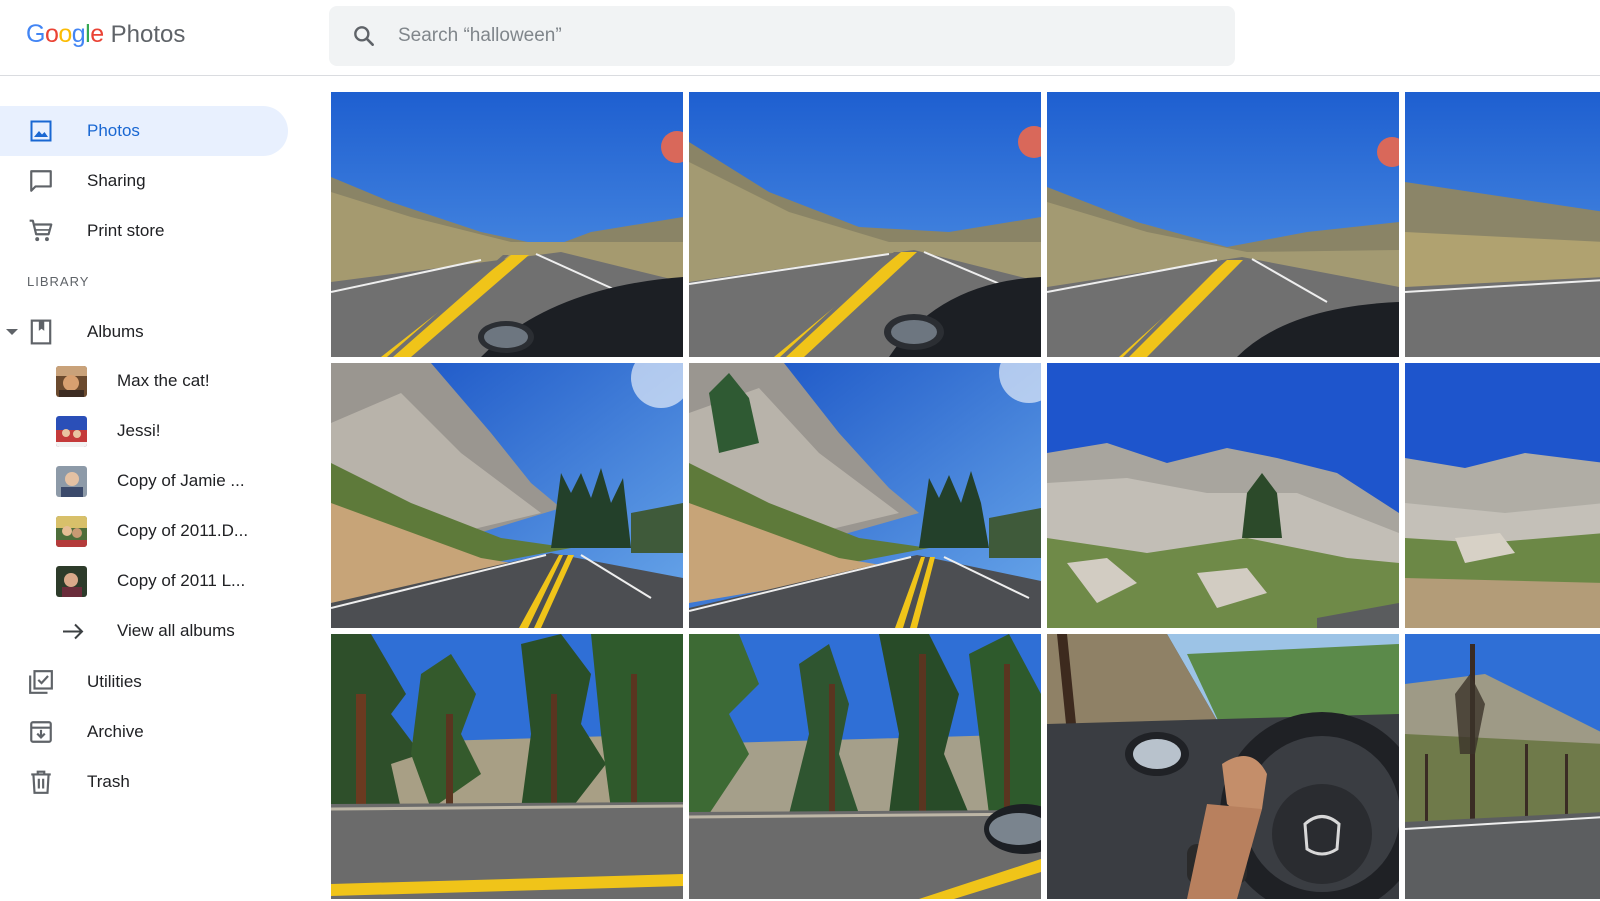 The image size is (1600, 901). I want to click on sidebar-item-utilities: Utilities, so click(144, 682).